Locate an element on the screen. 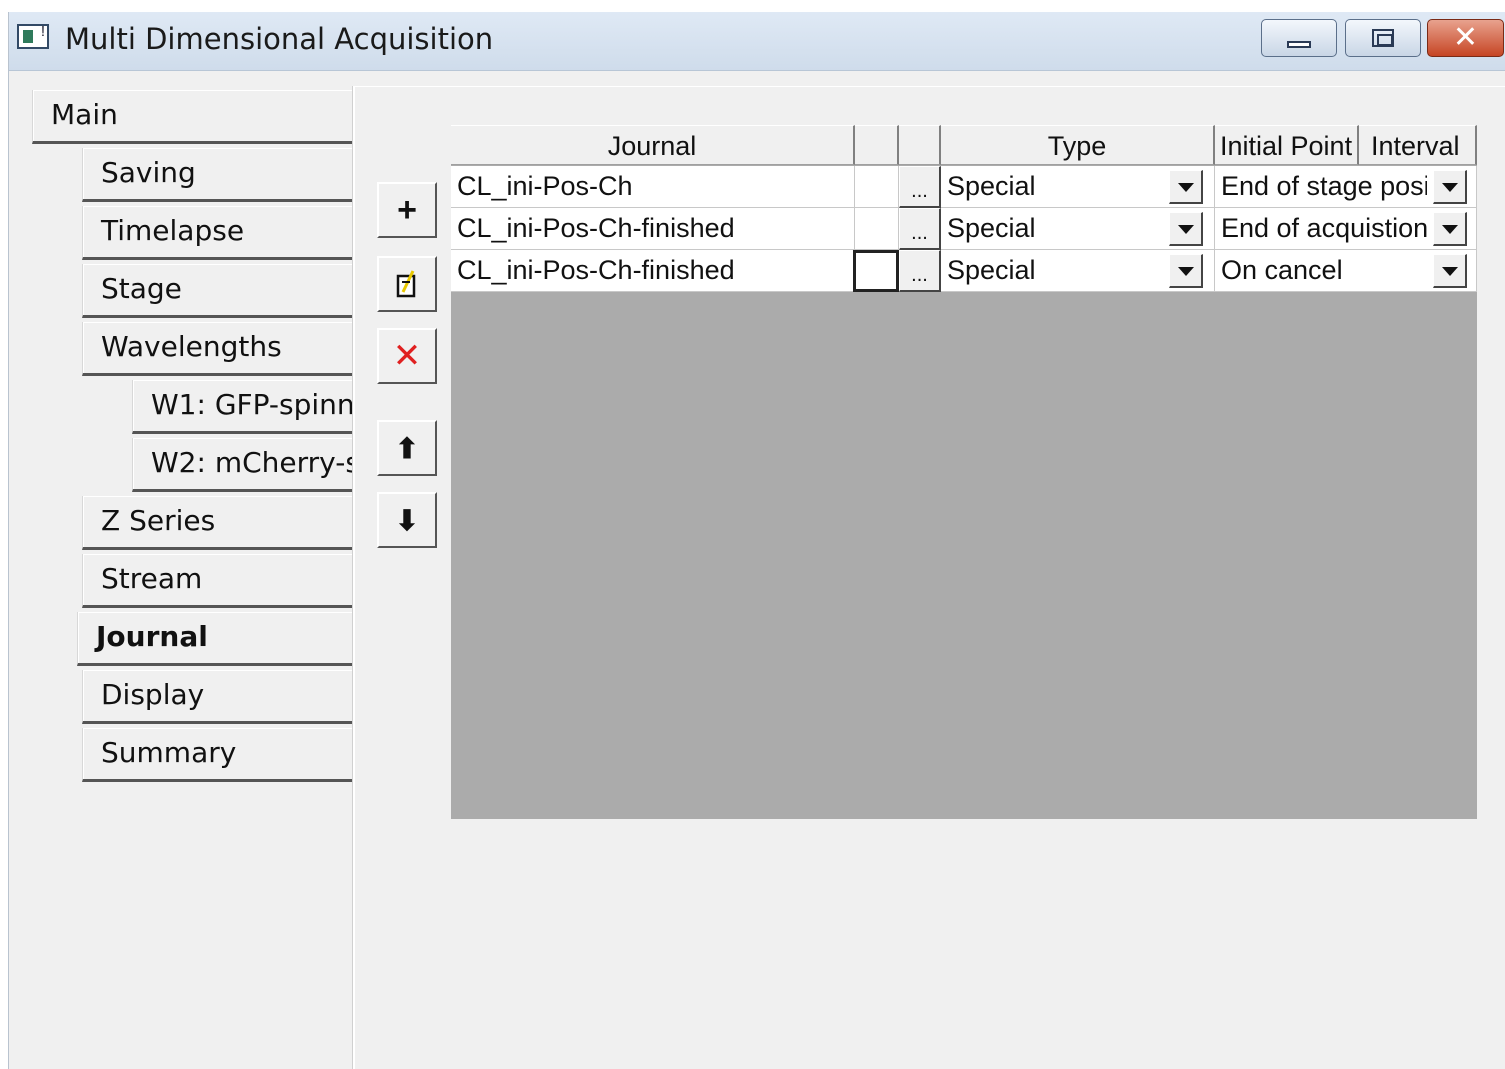 This screenshot has height=1069, width=1505. initial-point-dropdown: End of acquistion is located at coordinates (1346, 229).